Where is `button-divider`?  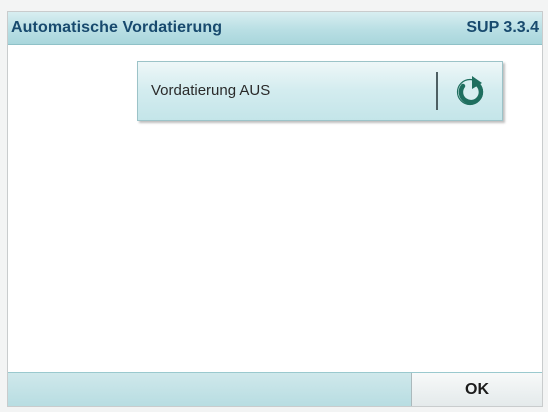 button-divider is located at coordinates (437, 91).